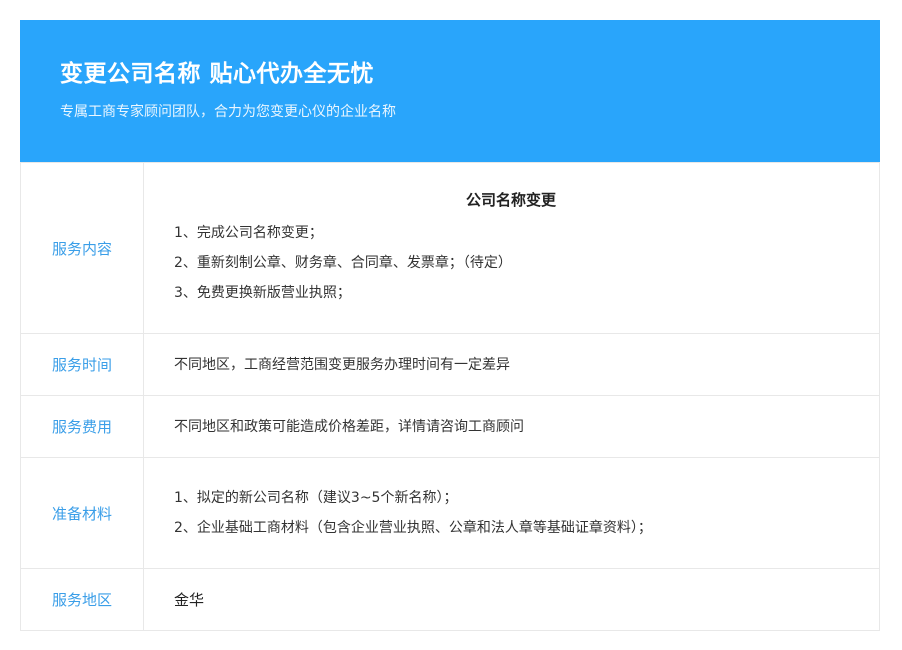  What do you see at coordinates (262, 292) in the screenshot?
I see `content-item: 3、免费更换新版营业执照；` at bounding box center [262, 292].